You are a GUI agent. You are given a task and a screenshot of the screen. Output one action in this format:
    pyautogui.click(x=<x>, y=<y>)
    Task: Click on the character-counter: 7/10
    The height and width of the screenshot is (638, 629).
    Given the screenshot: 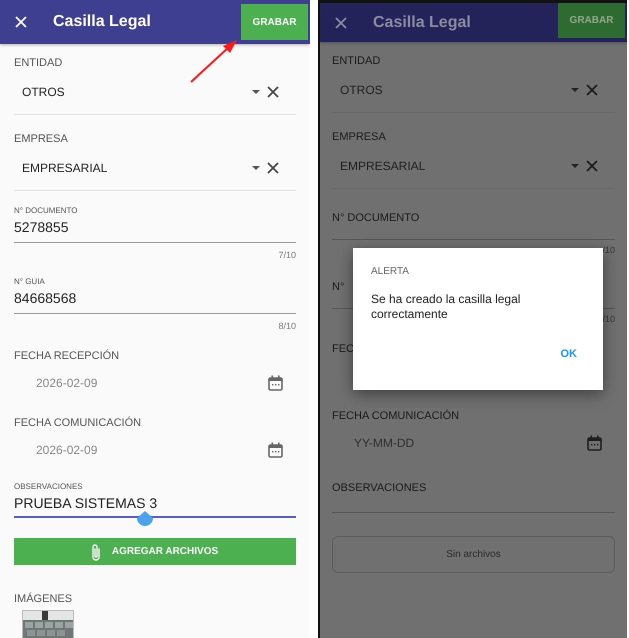 What is the action you would take?
    pyautogui.click(x=287, y=255)
    